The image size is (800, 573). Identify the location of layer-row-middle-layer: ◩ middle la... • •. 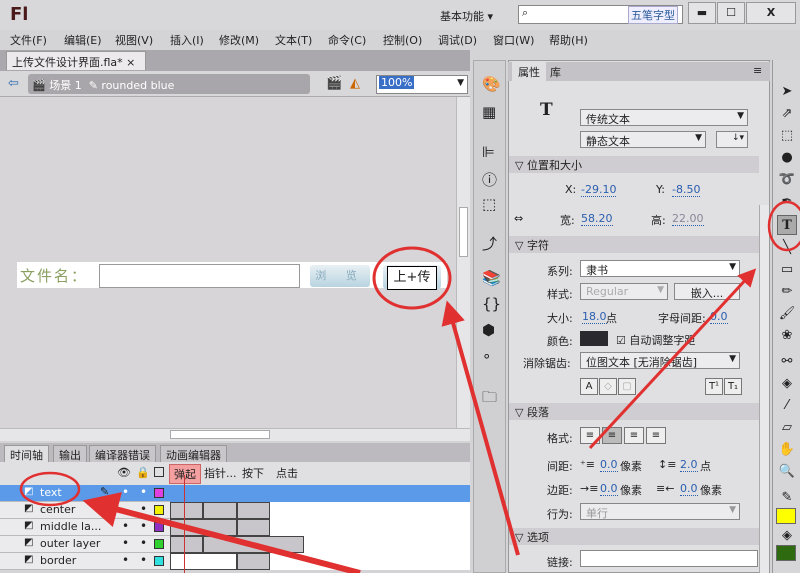
(235, 527).